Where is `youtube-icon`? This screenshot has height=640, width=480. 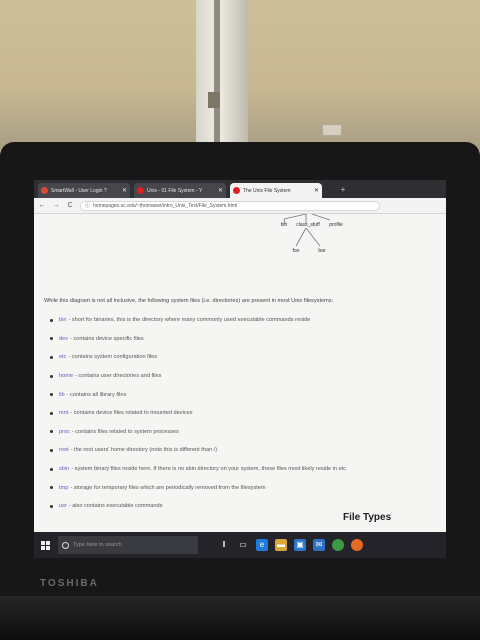 youtube-icon is located at coordinates (140, 190).